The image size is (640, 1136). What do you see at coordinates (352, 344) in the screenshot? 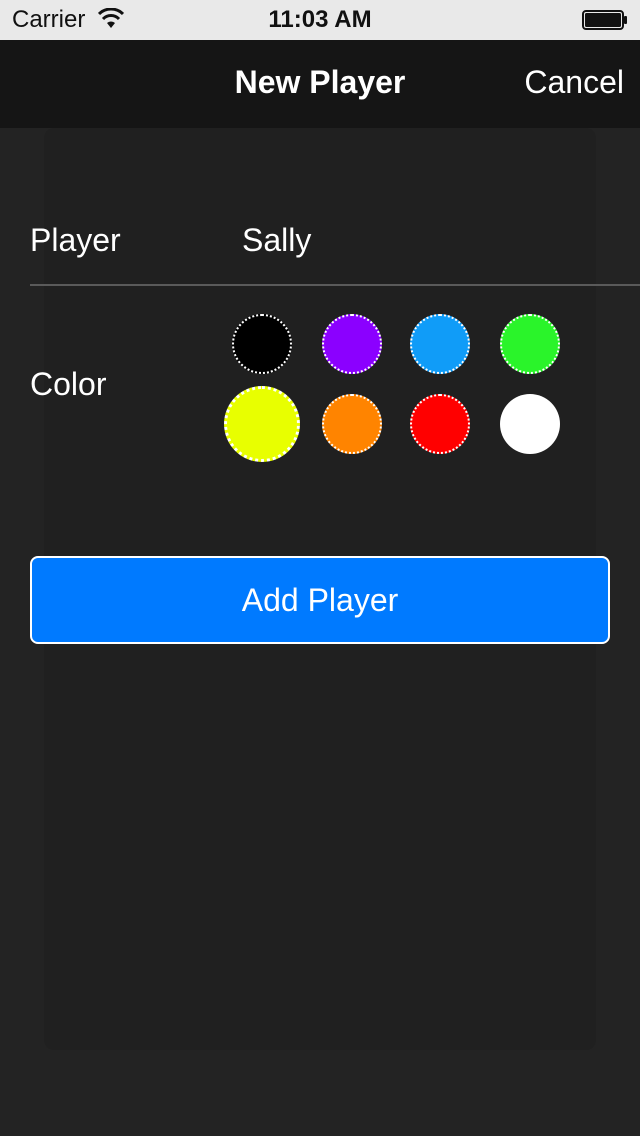
I see `color-swatch-purple` at bounding box center [352, 344].